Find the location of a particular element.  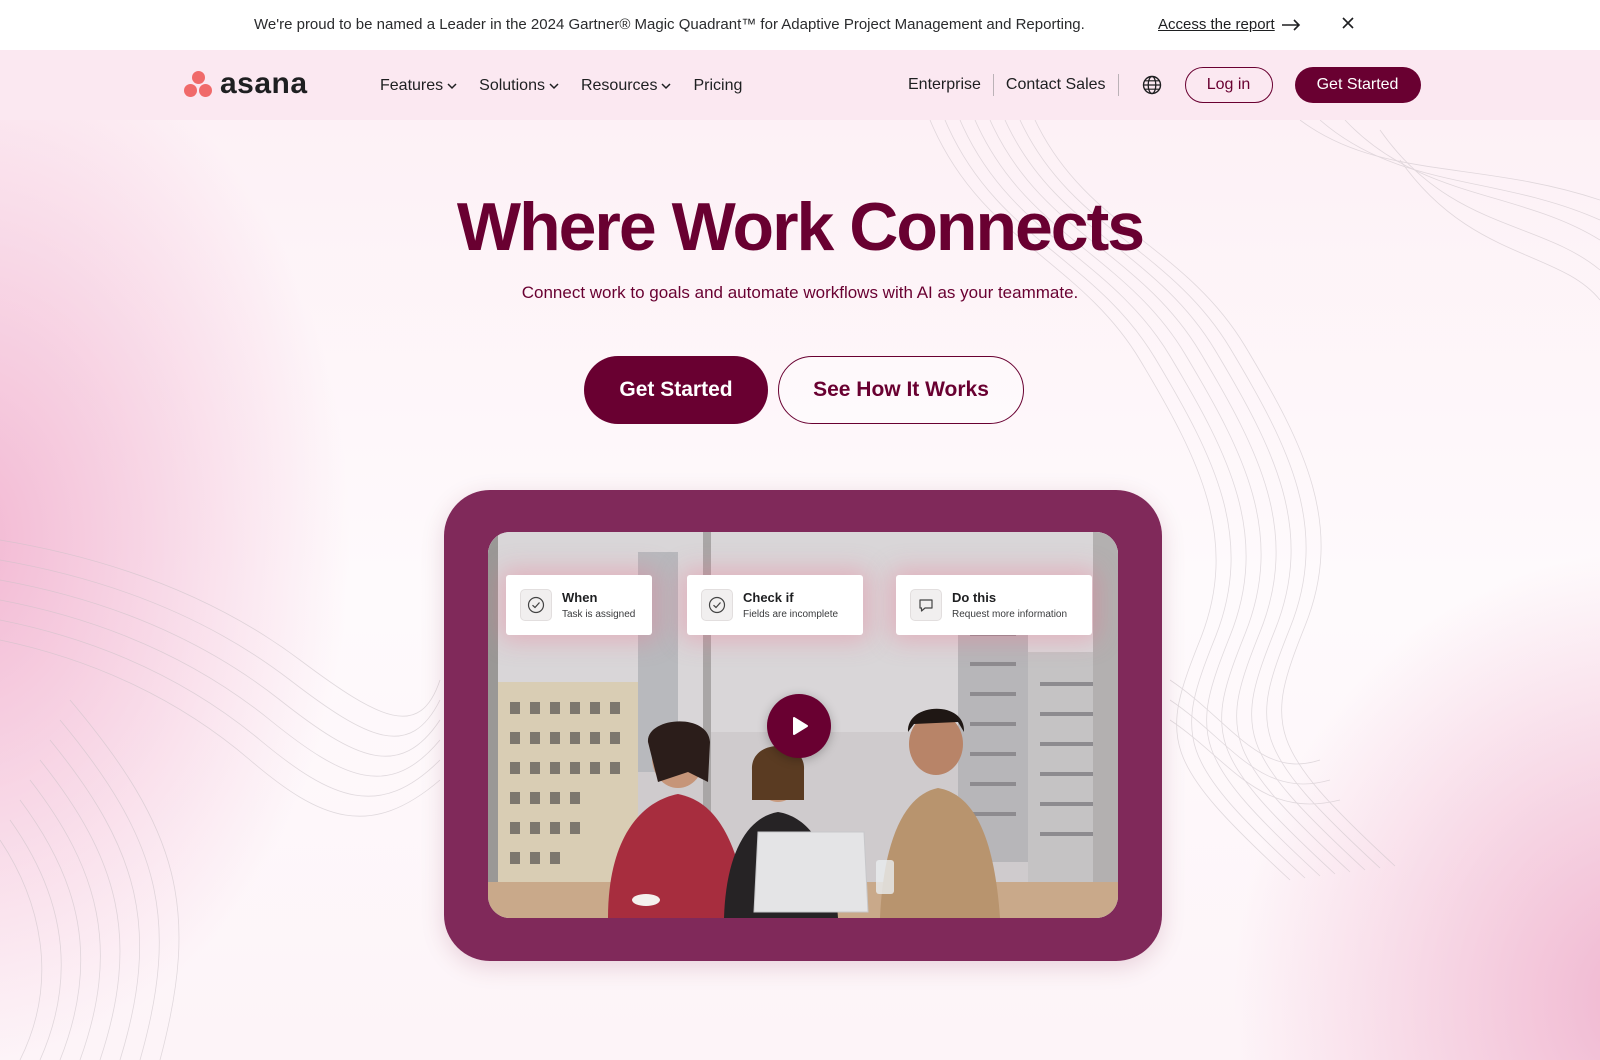

play-icon is located at coordinates (800, 726).